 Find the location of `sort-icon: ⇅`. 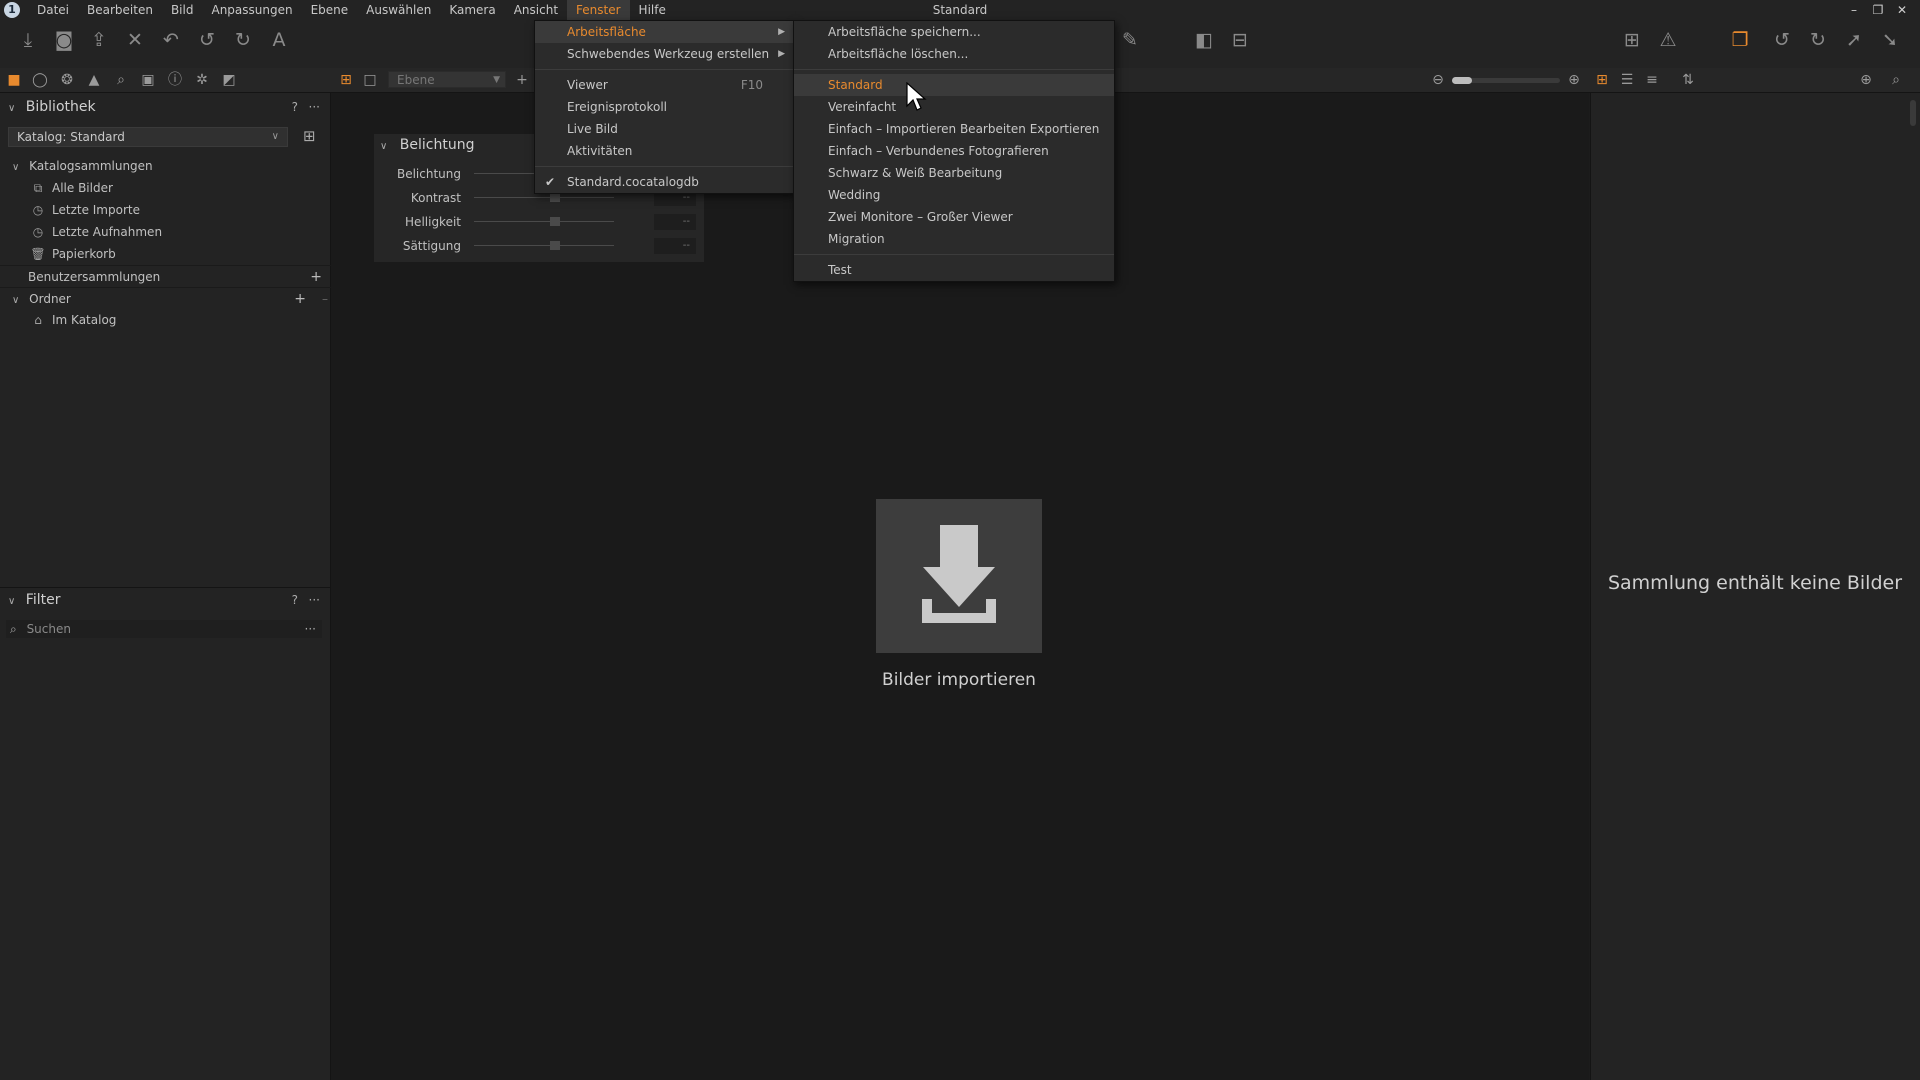

sort-icon: ⇅ is located at coordinates (1688, 80).